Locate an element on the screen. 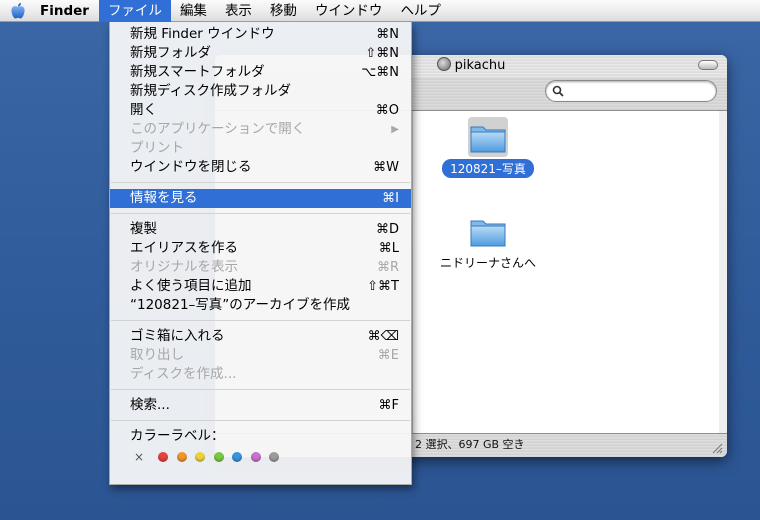  menu-item-label: エイリアスを作る is located at coordinates (184, 248).